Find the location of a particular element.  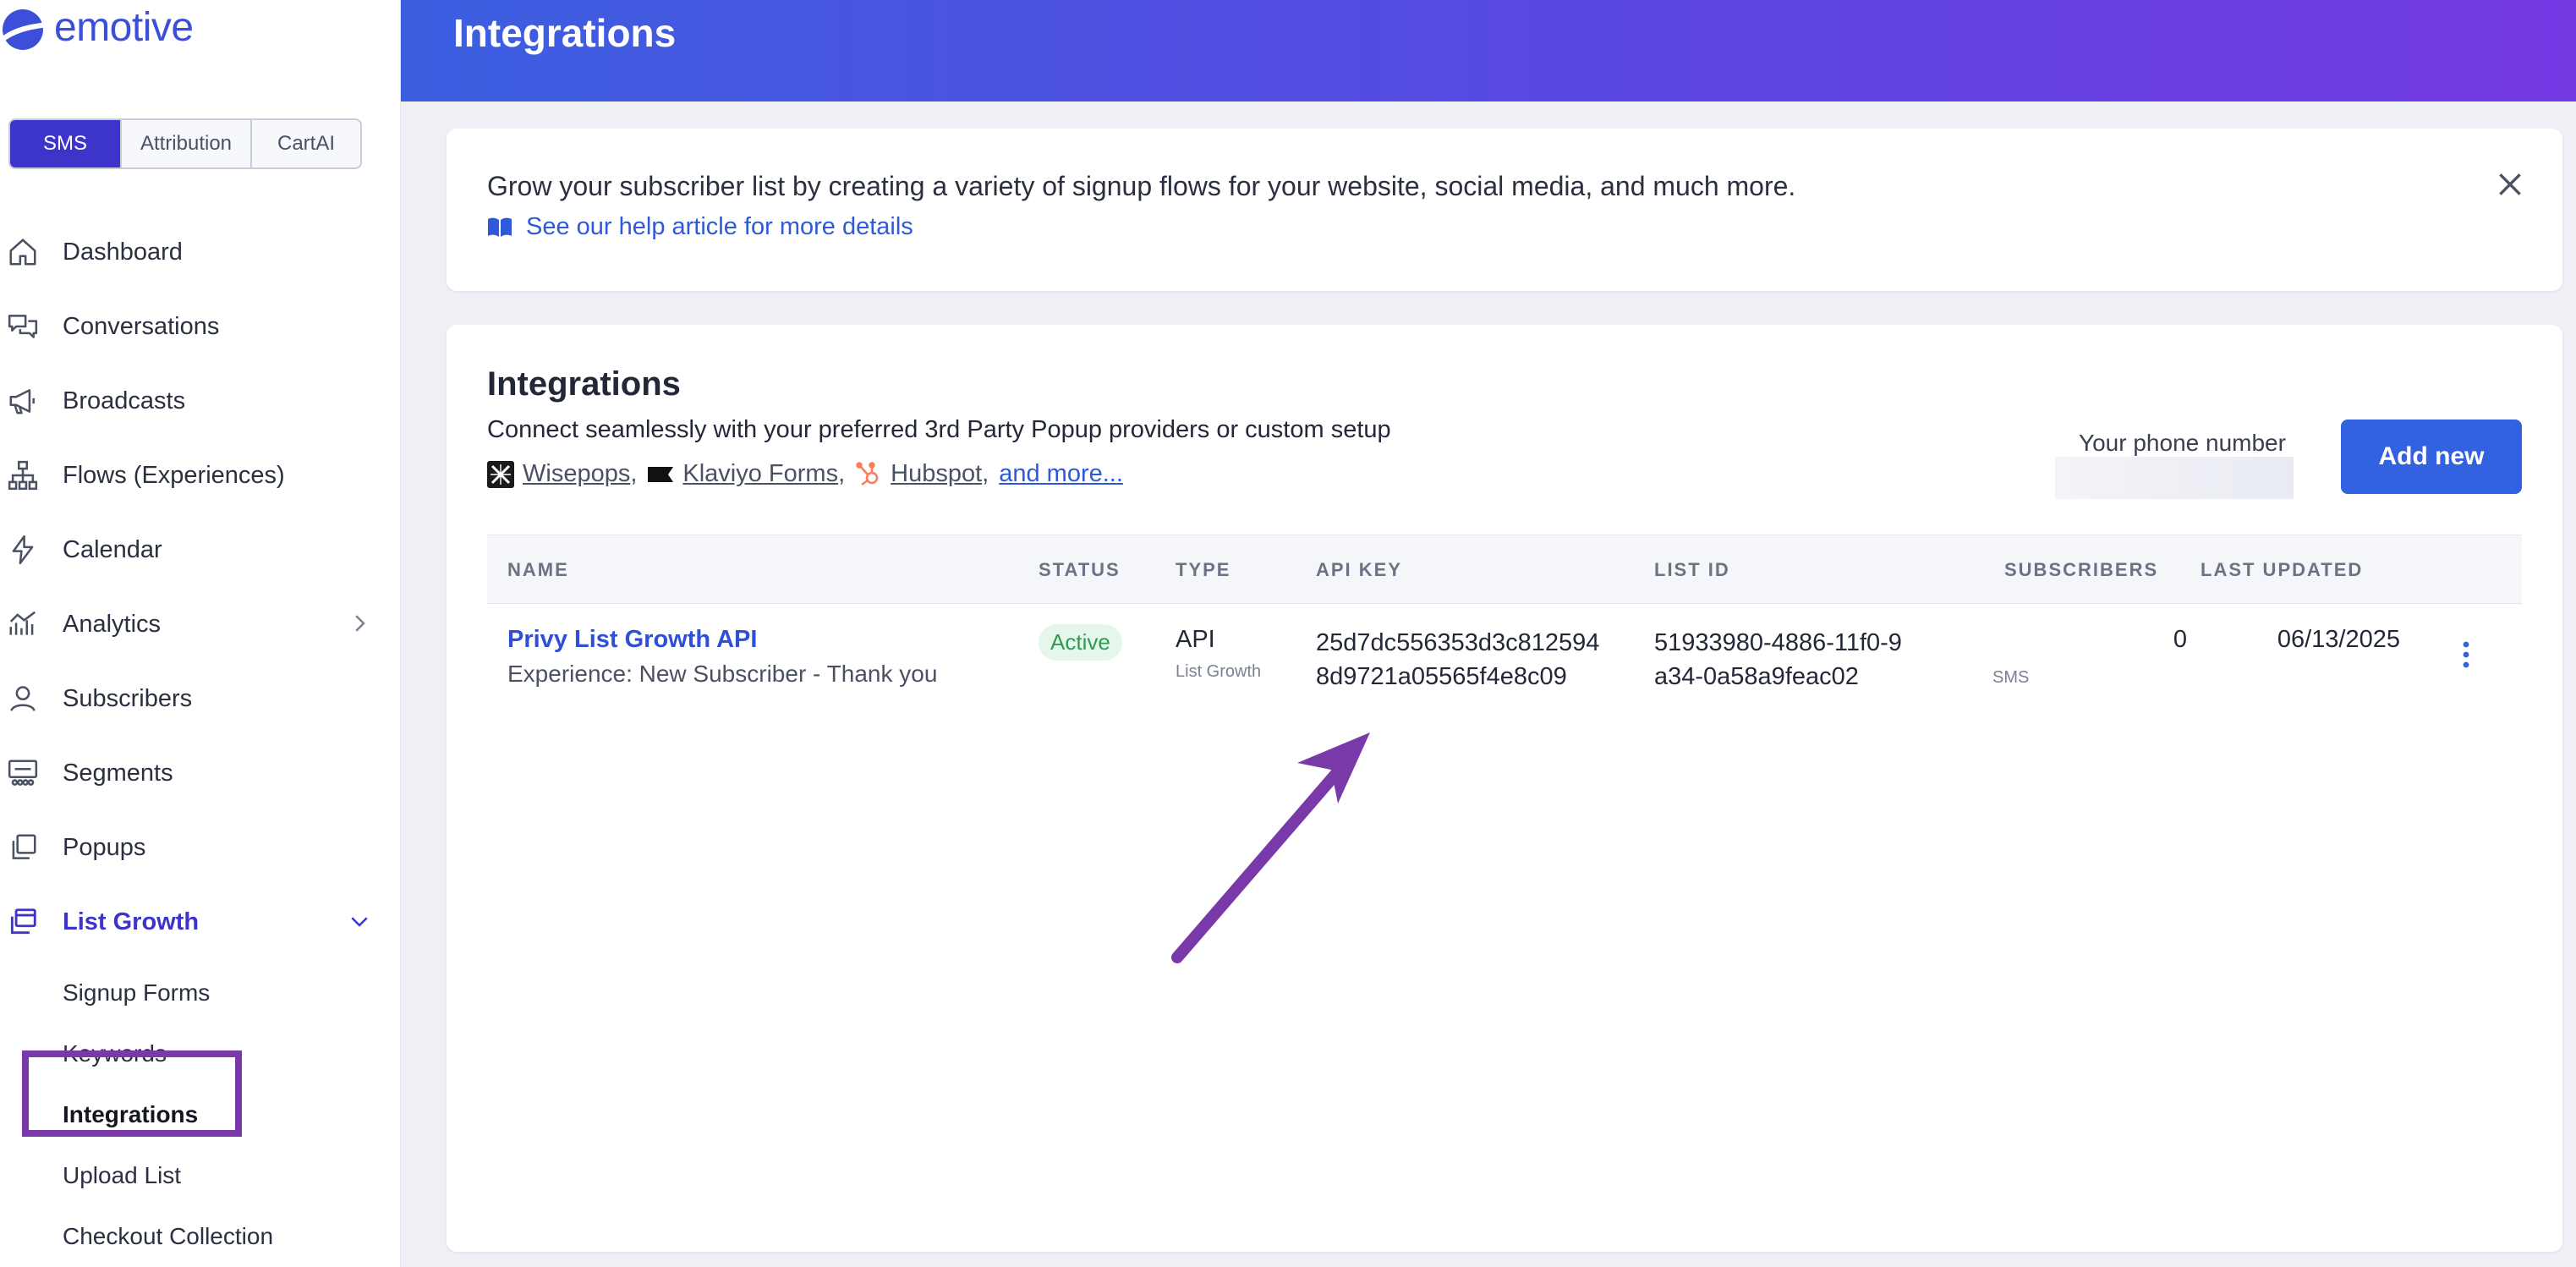

chart-icon is located at coordinates (23, 624).